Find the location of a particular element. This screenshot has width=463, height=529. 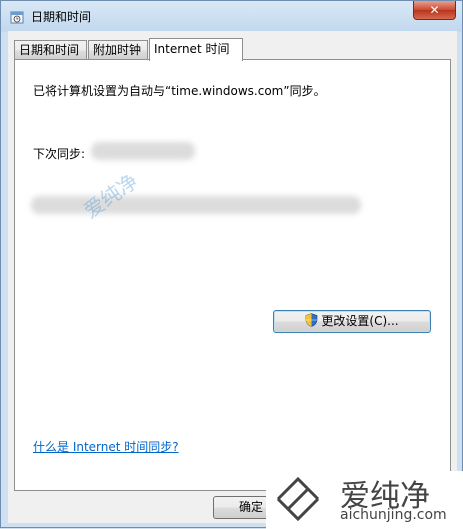

close-button: ✕ is located at coordinates (434, 10).